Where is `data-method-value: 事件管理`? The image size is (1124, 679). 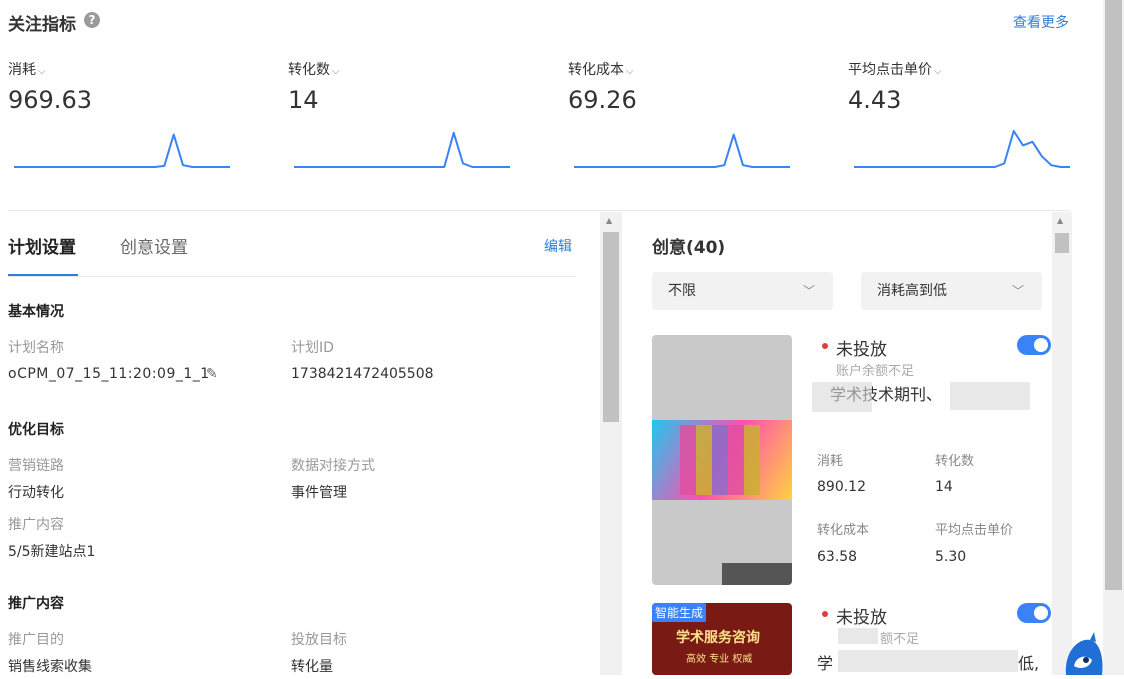
data-method-value: 事件管理 is located at coordinates (319, 493).